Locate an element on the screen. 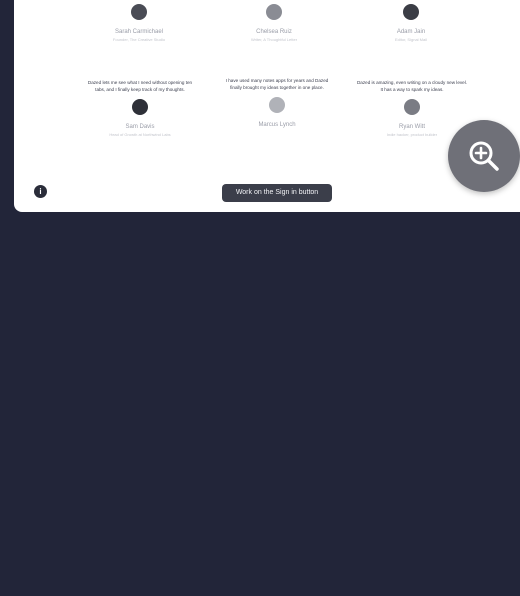 The width and height of the screenshot is (520, 596). info-icon: i is located at coordinates (40, 191).